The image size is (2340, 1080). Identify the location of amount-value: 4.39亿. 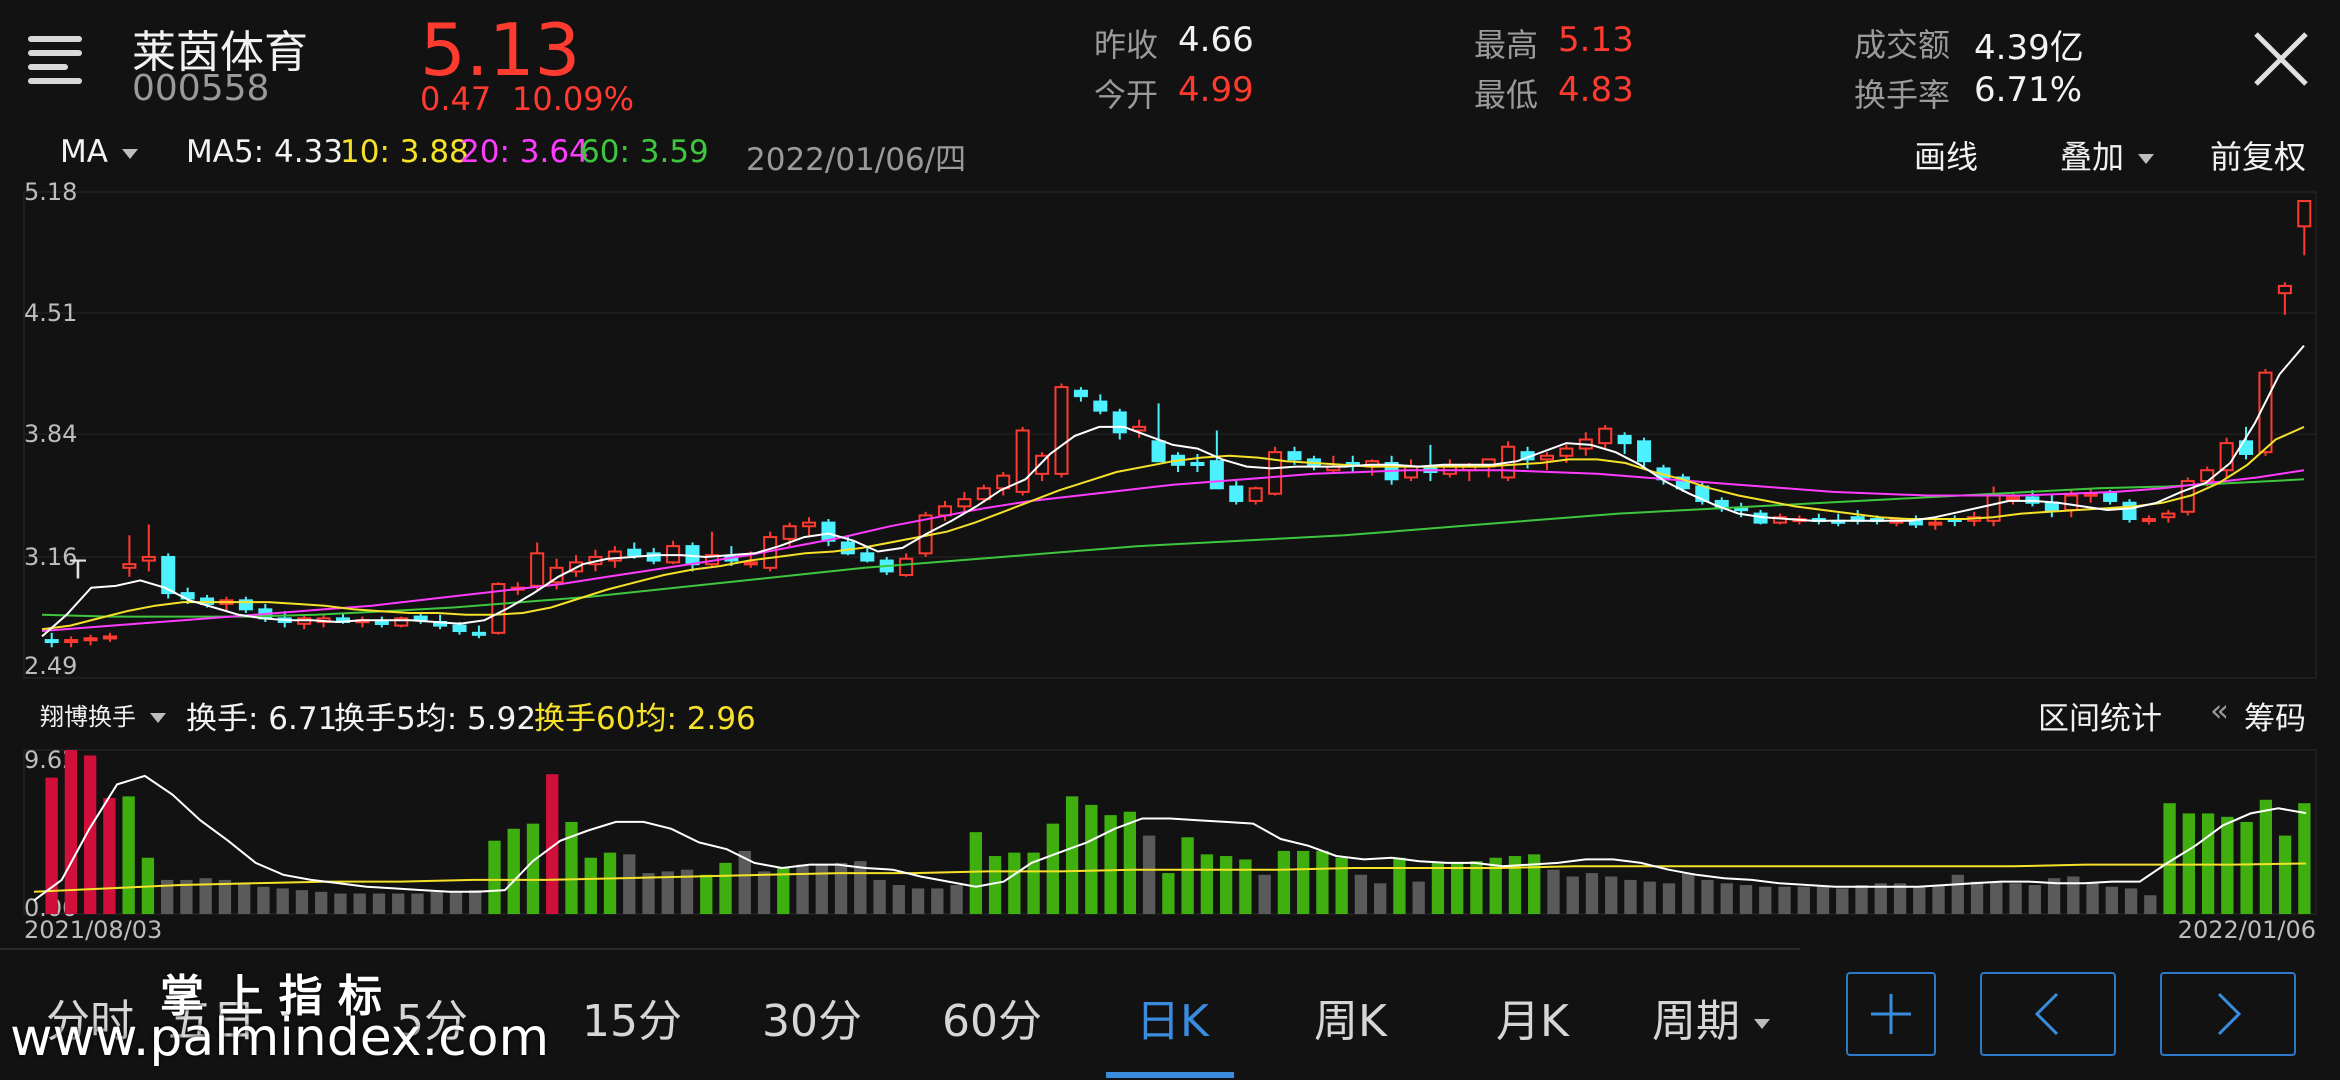
(2029, 48).